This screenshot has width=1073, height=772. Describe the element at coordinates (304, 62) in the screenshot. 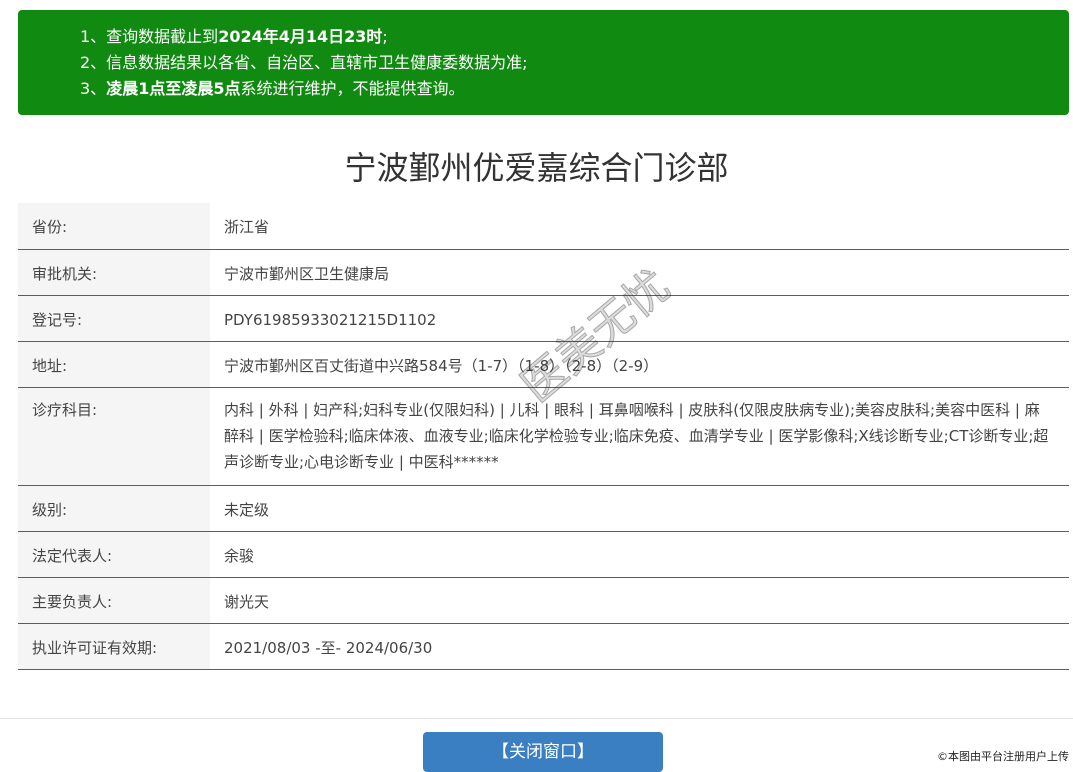

I see `notice-line-2: 2、信息数据结果以各省、自治区、直辖市卫生健康委数据为准;` at that location.